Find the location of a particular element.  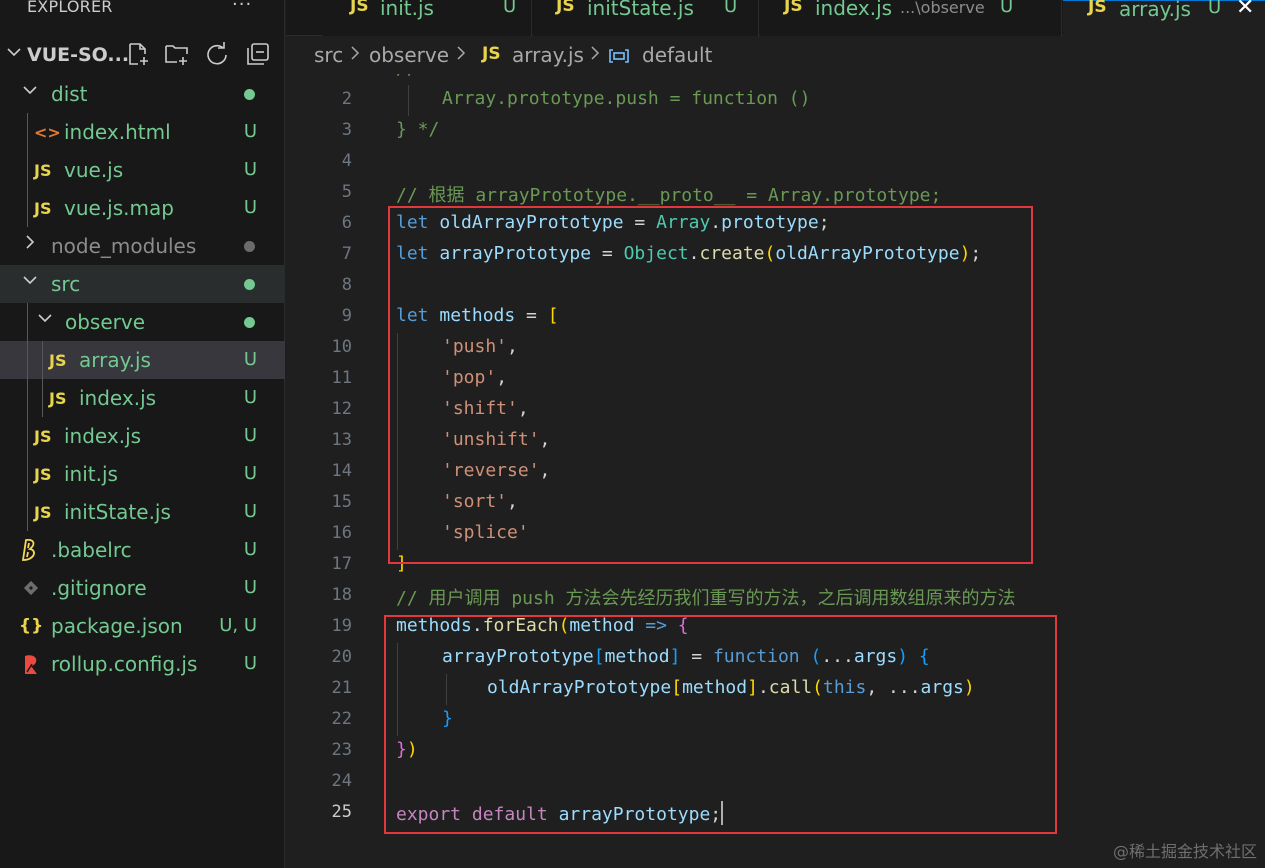

file-index-html: <> index.html U is located at coordinates (142, 132).